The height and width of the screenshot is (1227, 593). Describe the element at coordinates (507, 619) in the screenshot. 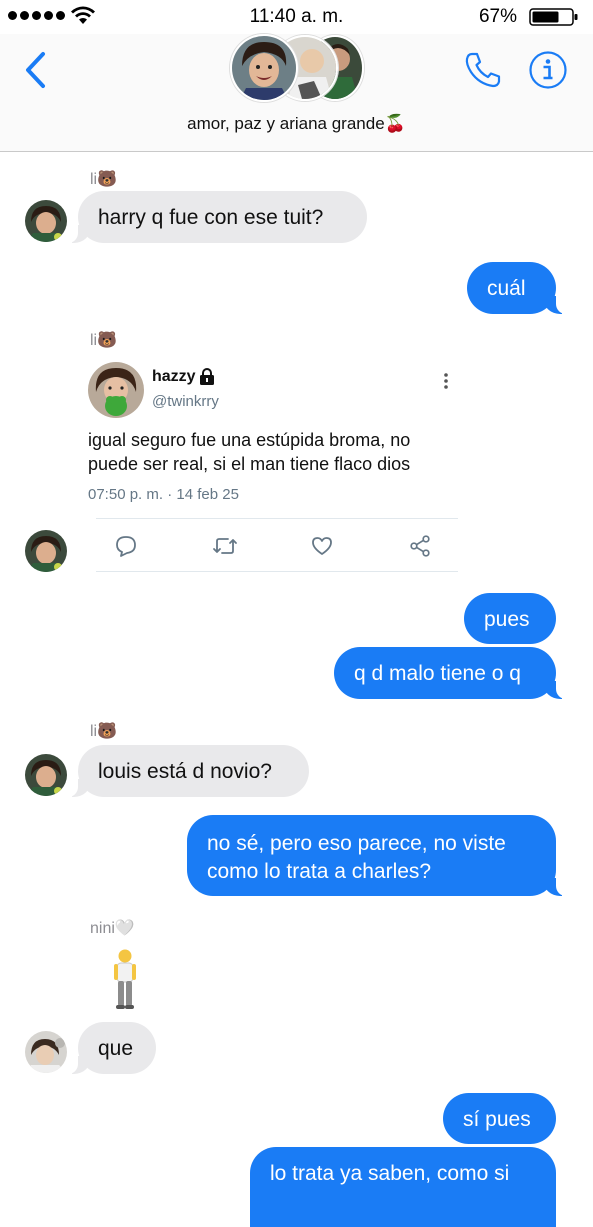

I see `message-text: pues` at that location.